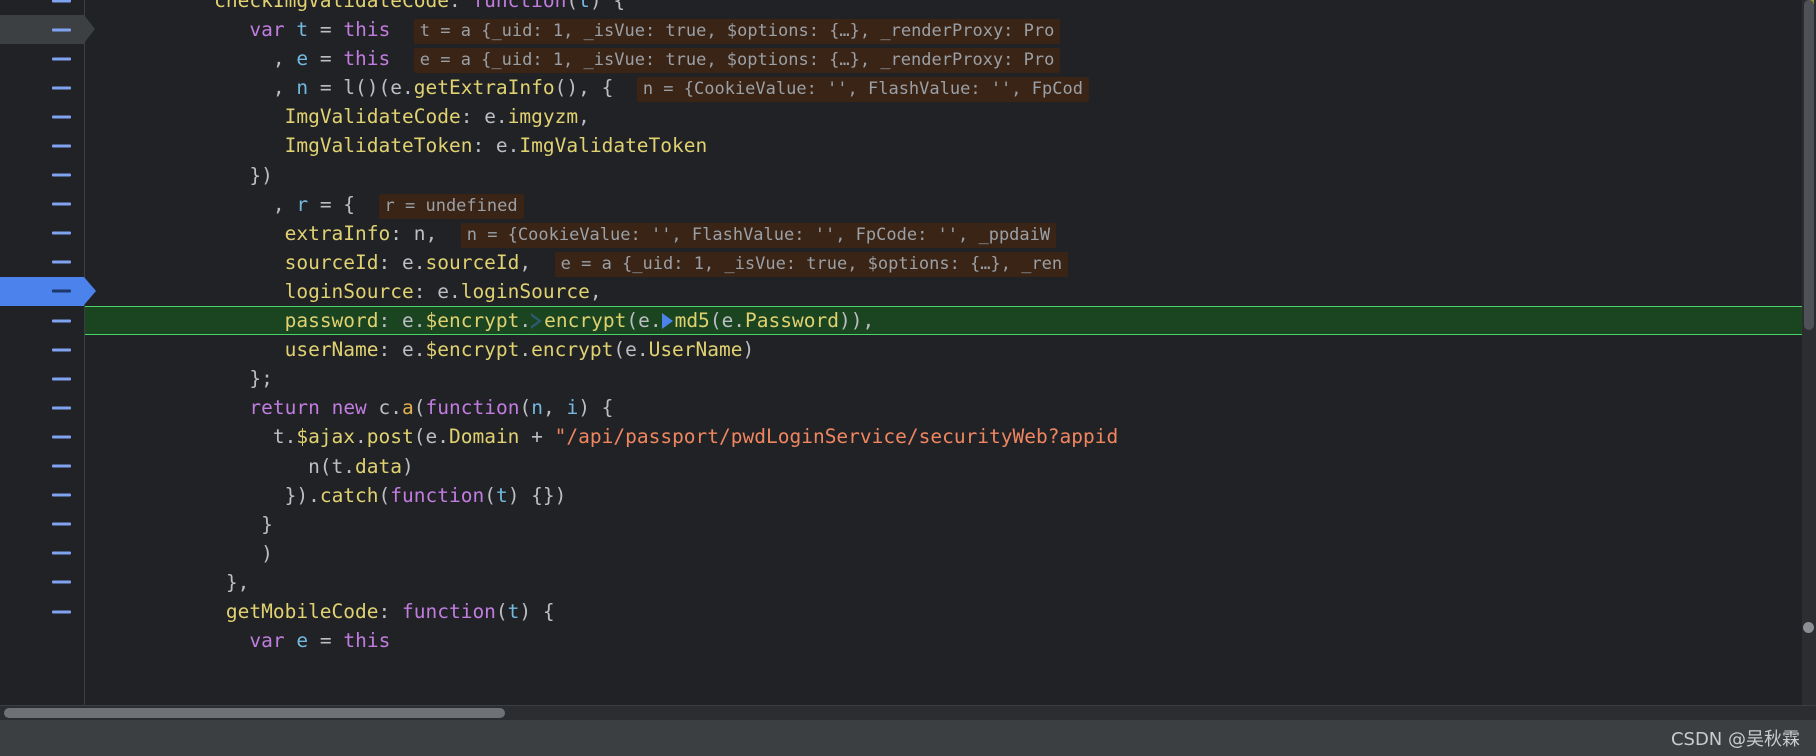  Describe the element at coordinates (733, 321) in the screenshot. I see `code-token: e.` at that location.